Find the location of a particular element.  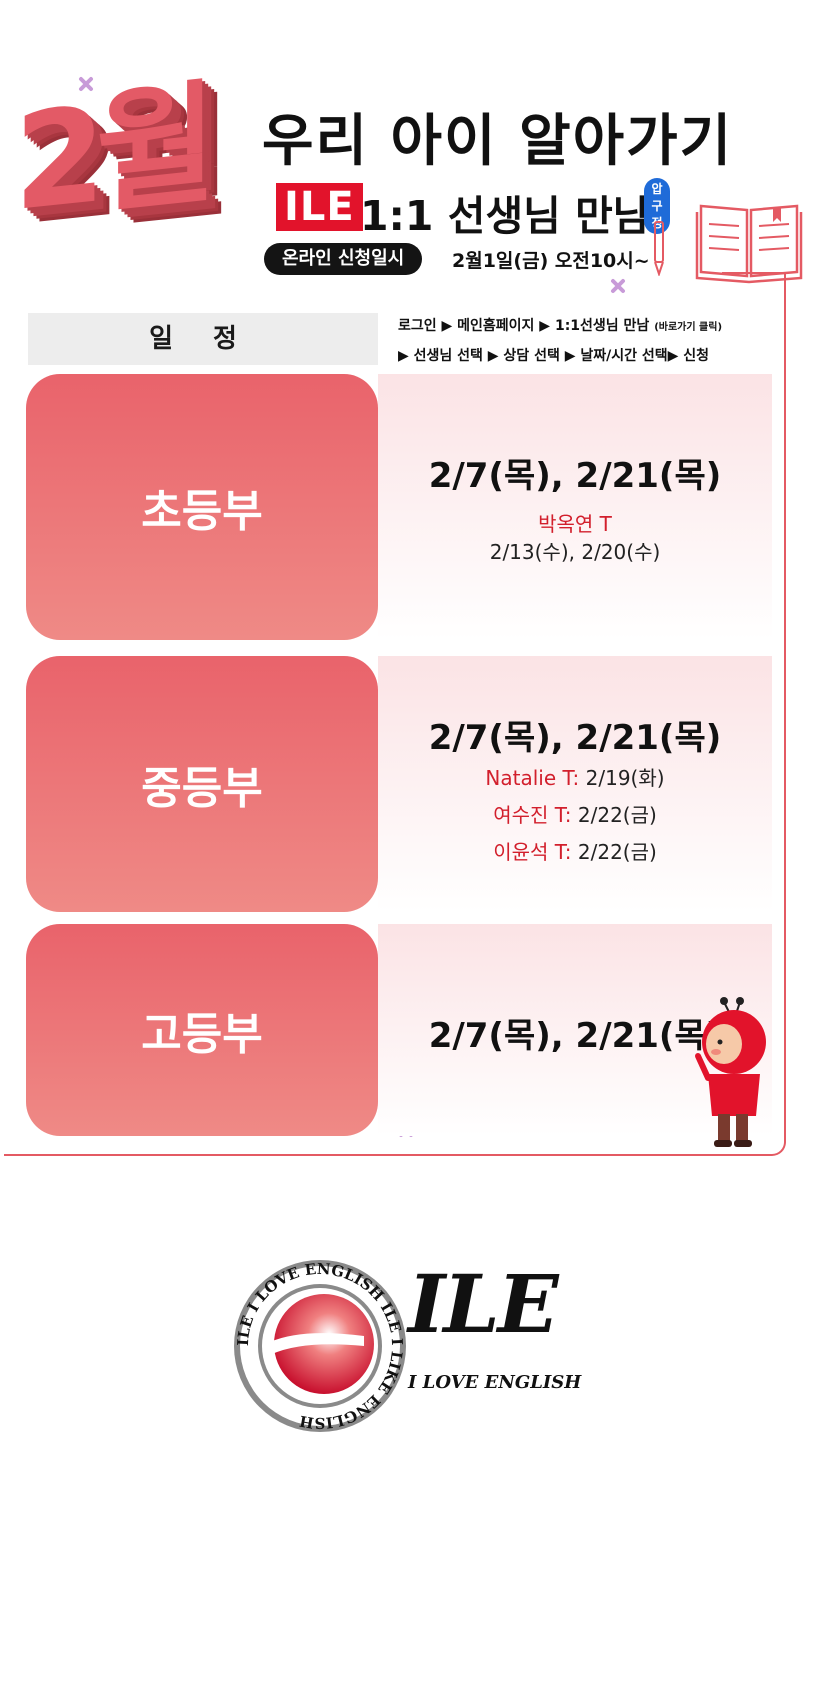

teacher-name: 이윤석 T: is located at coordinates (532, 852).